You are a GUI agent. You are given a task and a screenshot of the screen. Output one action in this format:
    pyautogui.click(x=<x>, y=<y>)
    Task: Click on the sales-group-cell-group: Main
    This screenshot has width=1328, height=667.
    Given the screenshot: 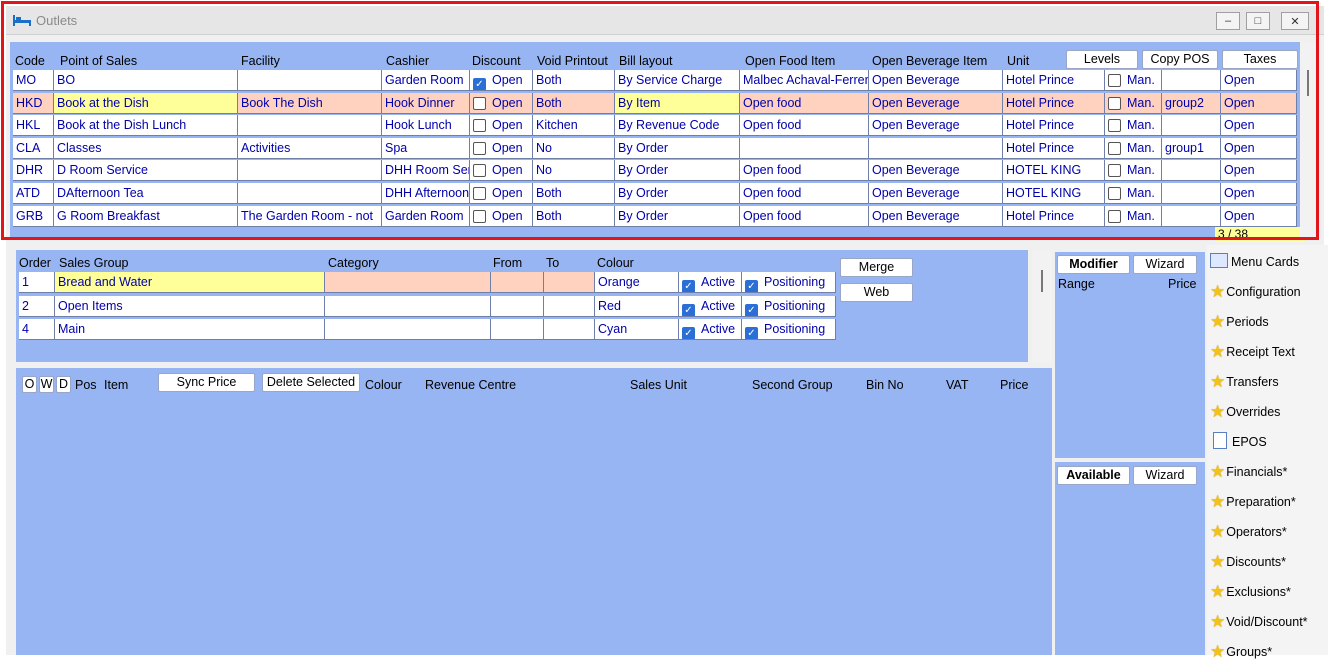 What is the action you would take?
    pyautogui.click(x=190, y=329)
    